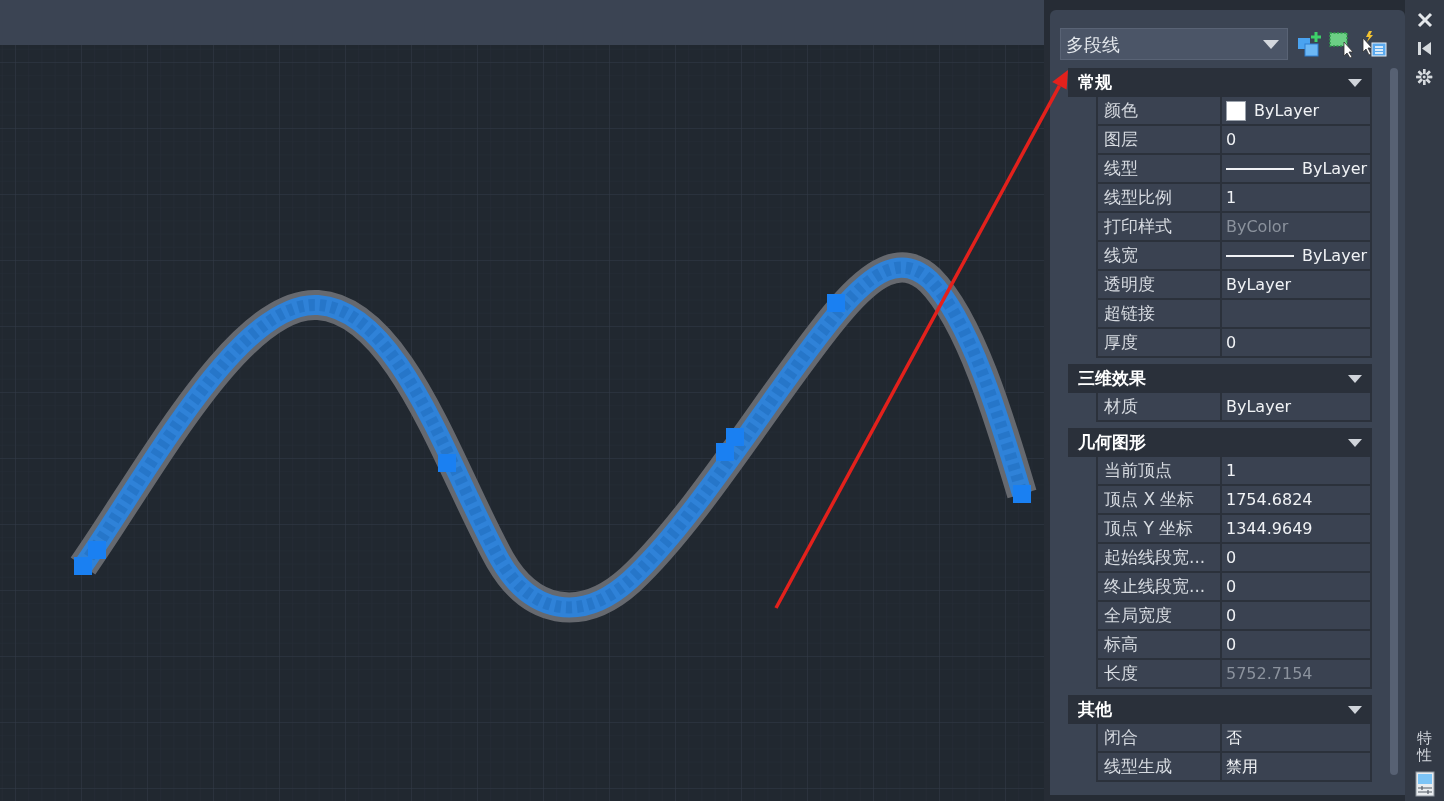 The width and height of the screenshot is (1444, 801). Describe the element at coordinates (1424, 746) in the screenshot. I see `panel-title: 特性` at that location.